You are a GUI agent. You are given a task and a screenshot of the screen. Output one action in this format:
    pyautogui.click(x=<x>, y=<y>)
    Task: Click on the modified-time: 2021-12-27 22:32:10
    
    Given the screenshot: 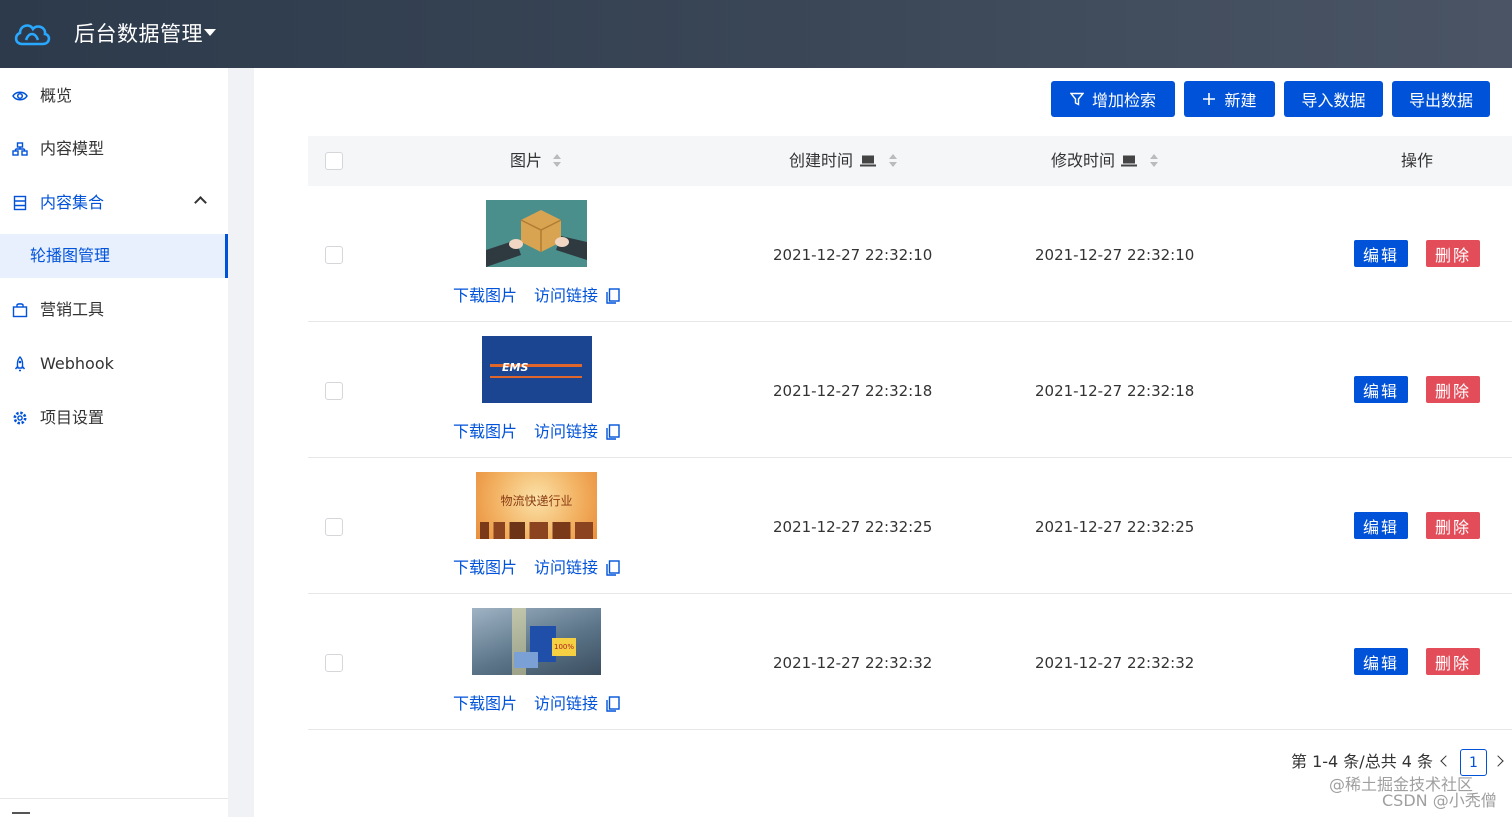 What is the action you would take?
    pyautogui.click(x=1115, y=255)
    